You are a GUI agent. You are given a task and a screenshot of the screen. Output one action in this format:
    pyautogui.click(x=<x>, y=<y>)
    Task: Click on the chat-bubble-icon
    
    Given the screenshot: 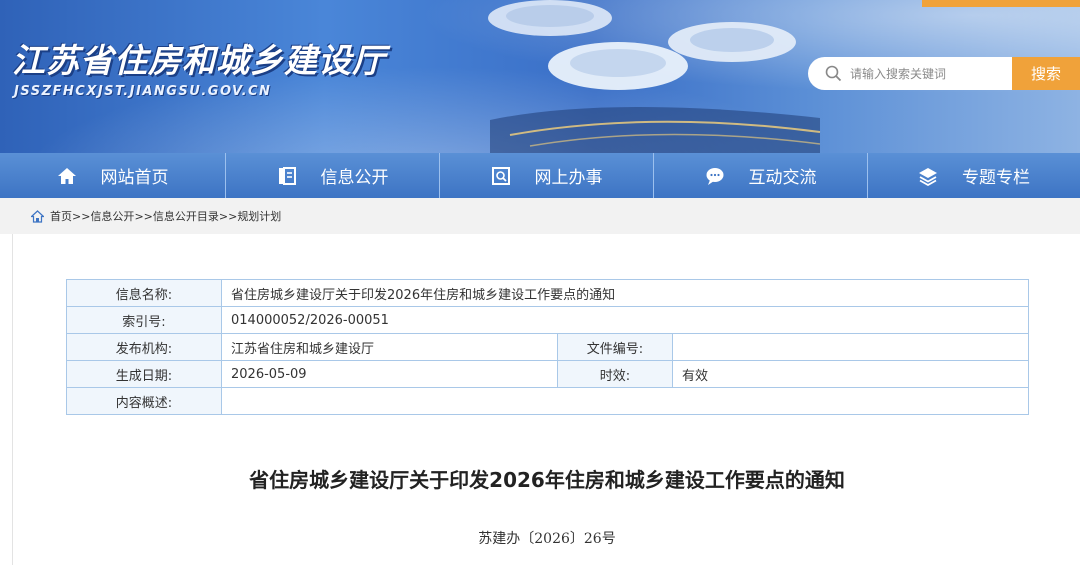 What is the action you would take?
    pyautogui.click(x=714, y=176)
    